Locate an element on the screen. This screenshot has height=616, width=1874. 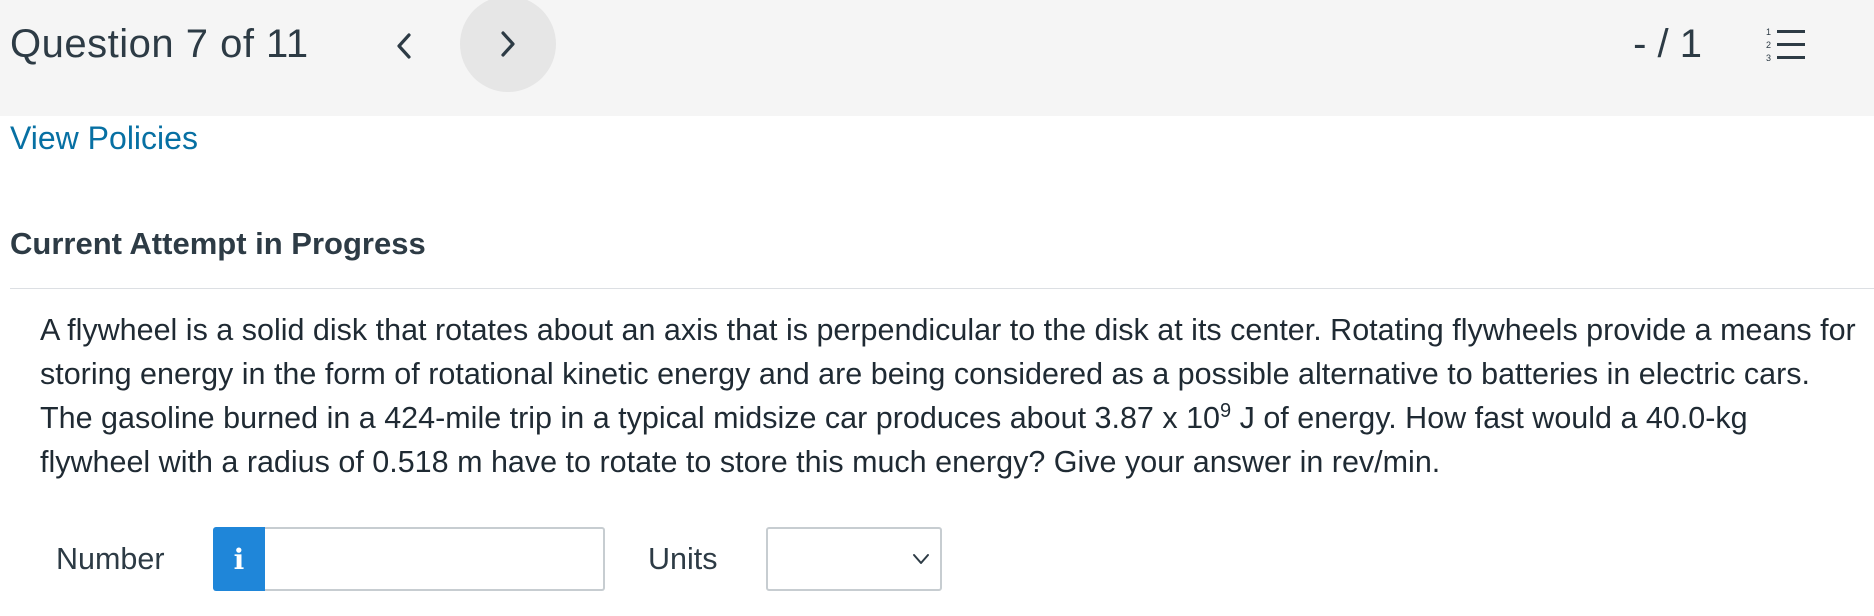
svg-text: 3 is located at coordinates (1768, 58).